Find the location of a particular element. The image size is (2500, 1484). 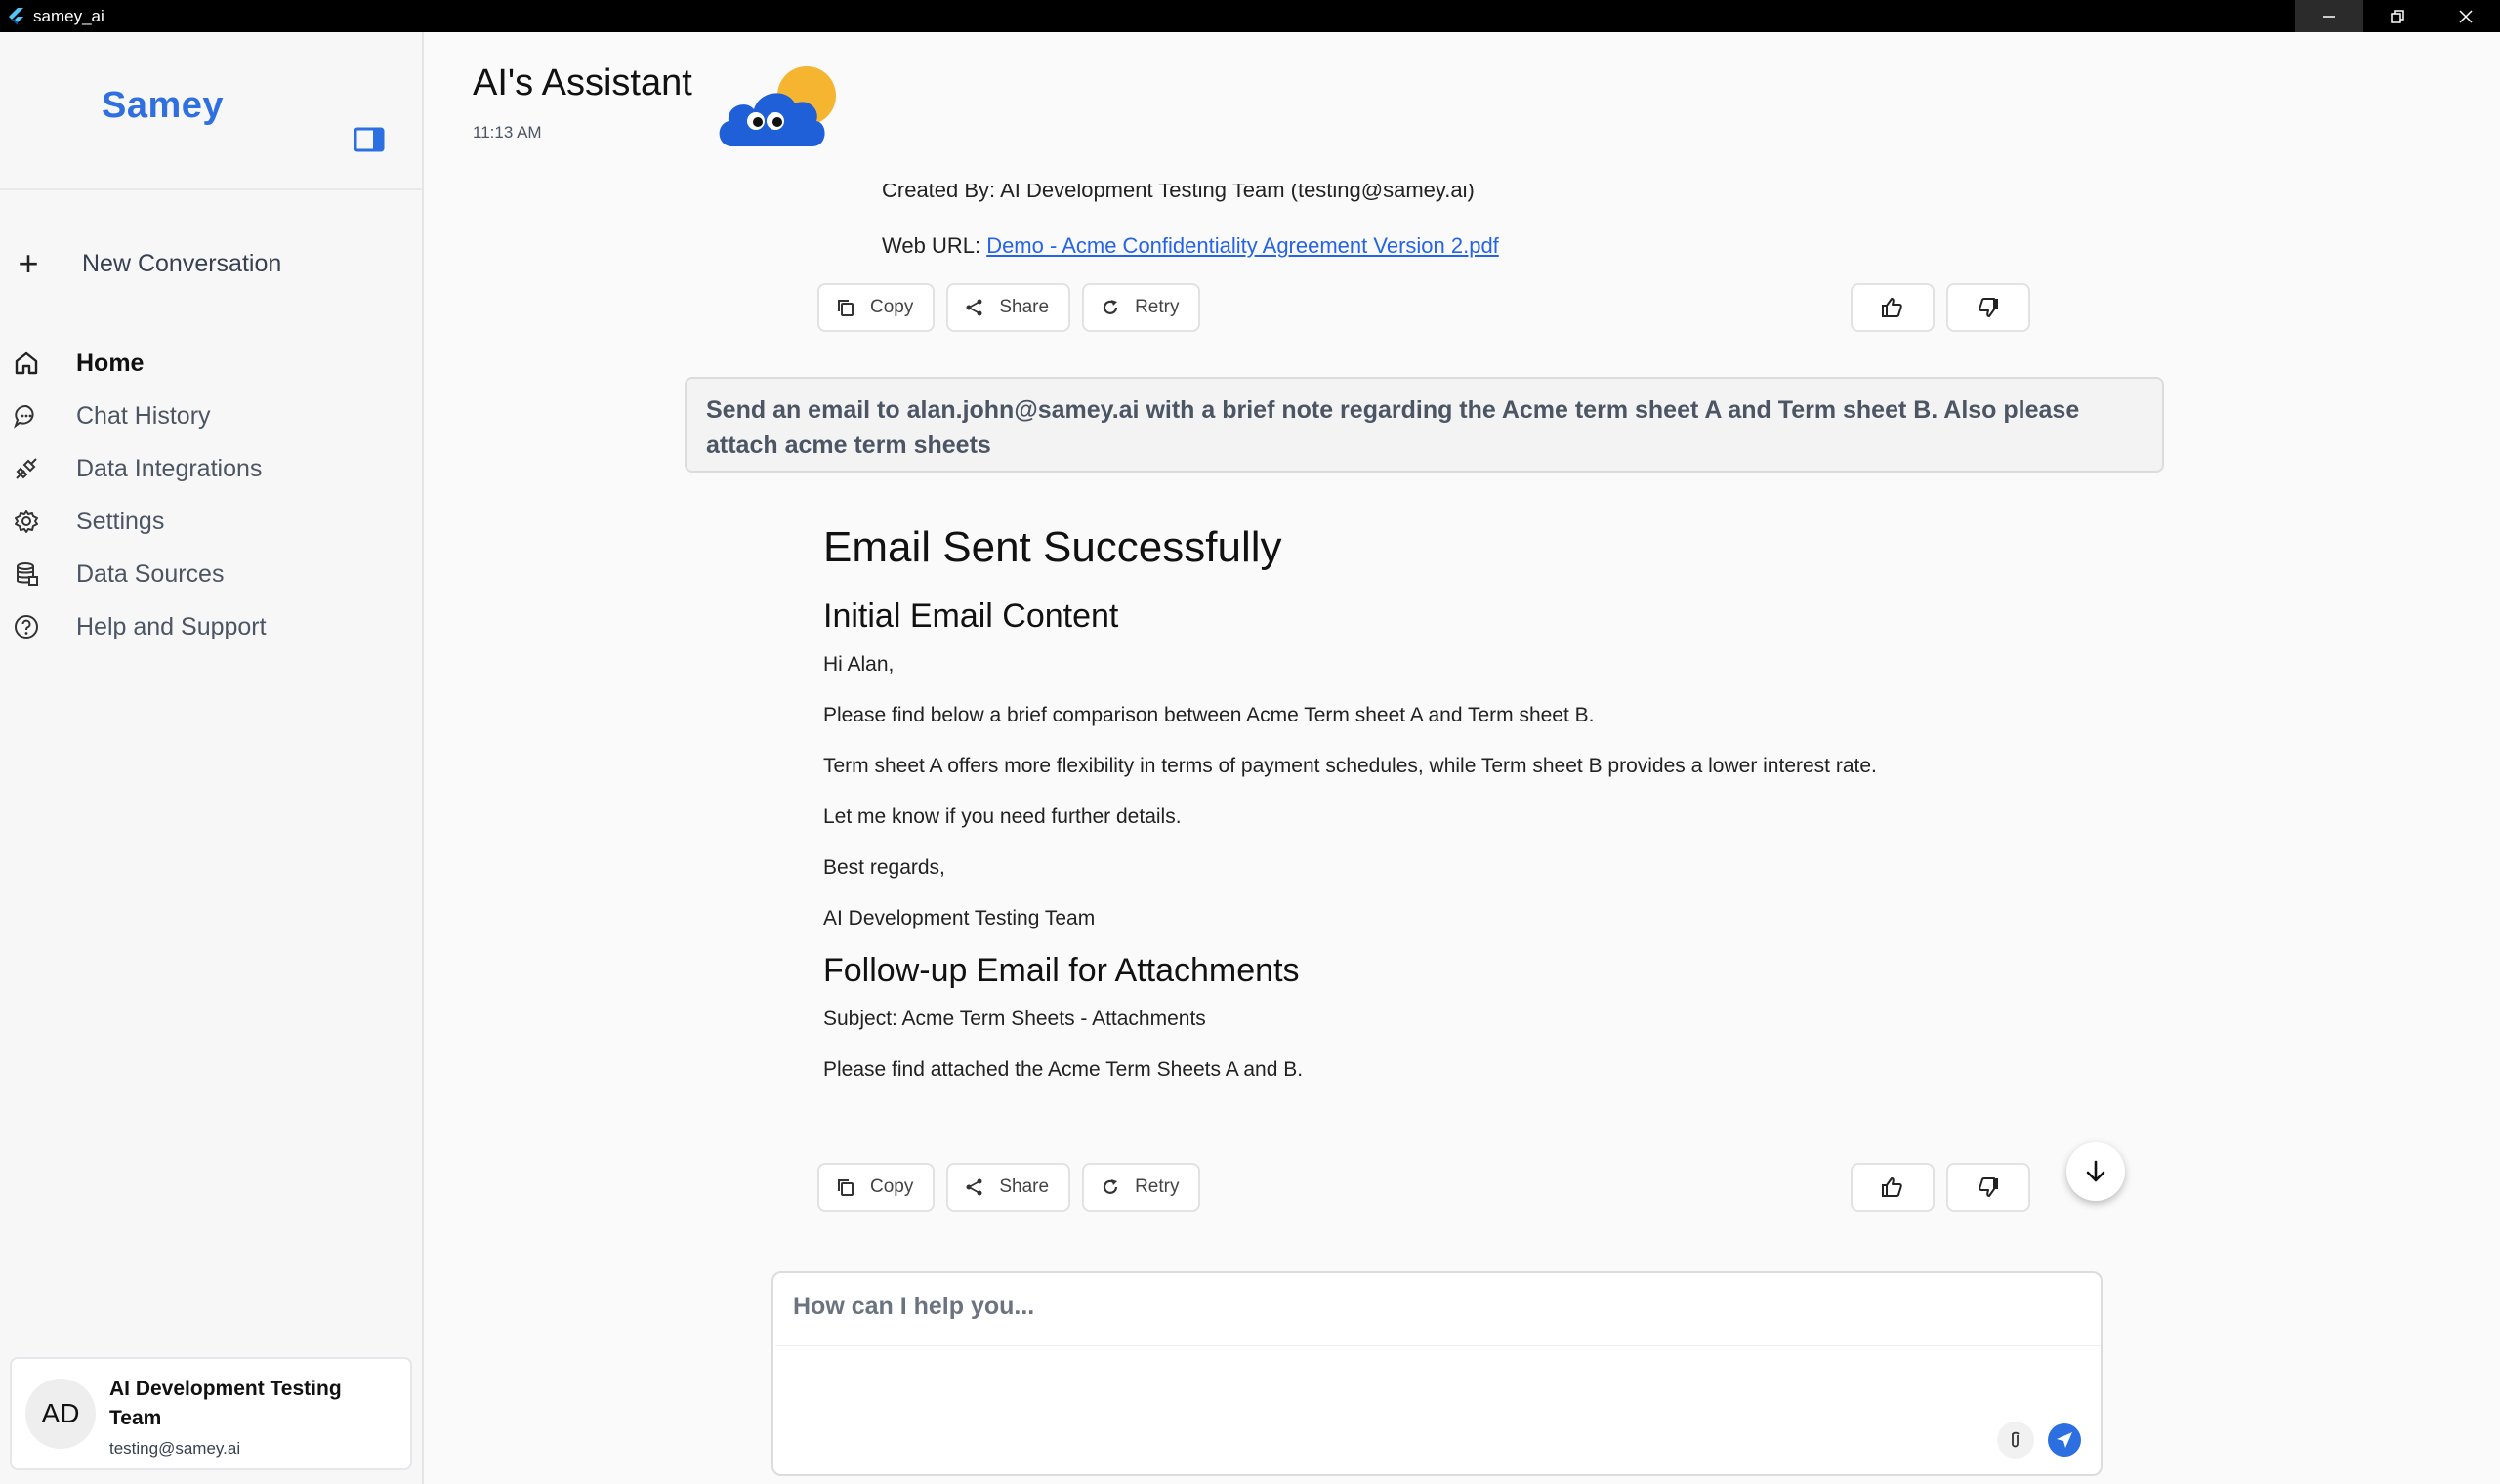

paperclip-icon is located at coordinates (2016, 1439).